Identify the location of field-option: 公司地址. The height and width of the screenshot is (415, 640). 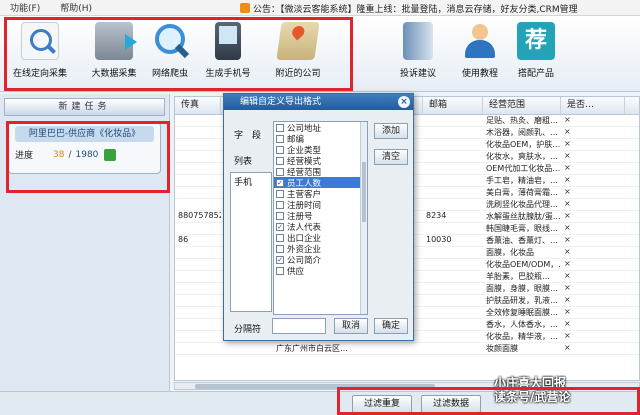
(320, 128).